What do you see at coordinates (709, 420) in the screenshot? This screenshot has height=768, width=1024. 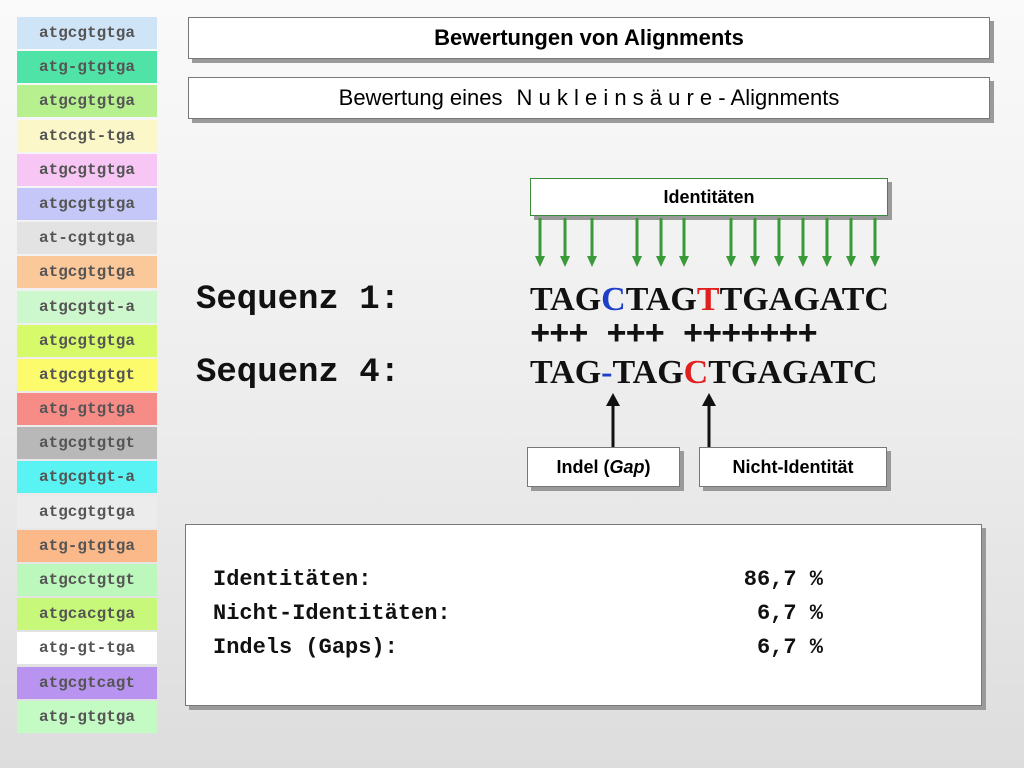 I see `nonidentity-arrow` at bounding box center [709, 420].